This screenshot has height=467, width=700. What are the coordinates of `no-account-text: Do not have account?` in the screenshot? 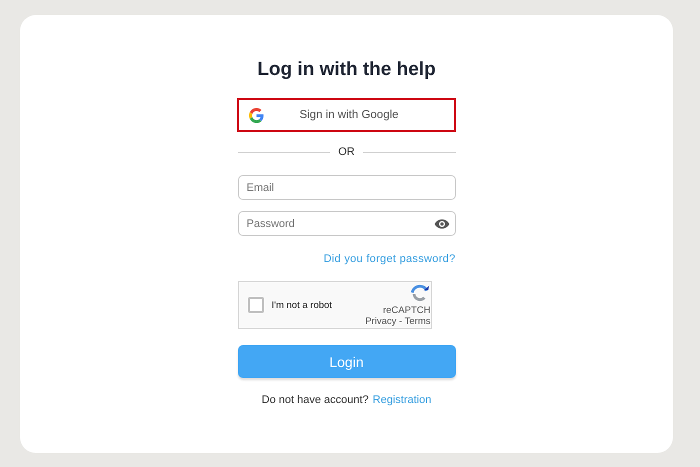 It's located at (315, 400).